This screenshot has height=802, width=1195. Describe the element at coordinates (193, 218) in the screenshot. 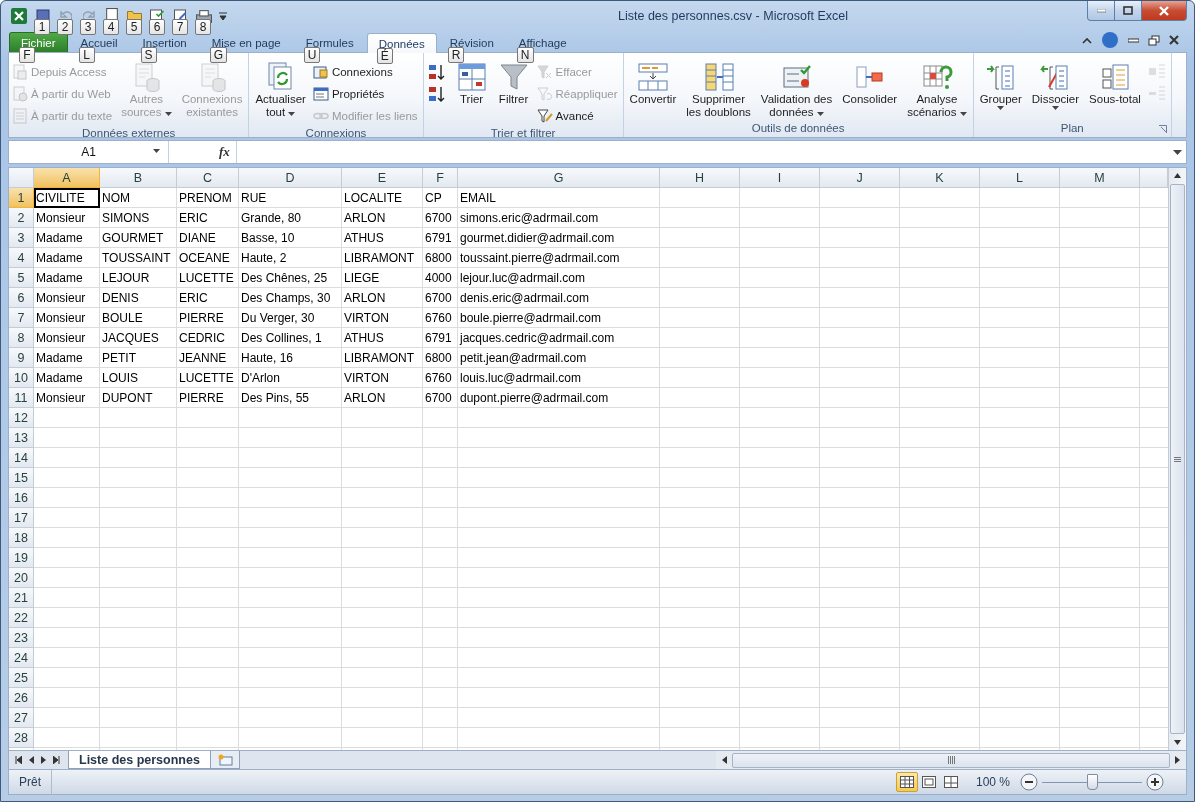

I see `table-cell-text: ERIC` at that location.